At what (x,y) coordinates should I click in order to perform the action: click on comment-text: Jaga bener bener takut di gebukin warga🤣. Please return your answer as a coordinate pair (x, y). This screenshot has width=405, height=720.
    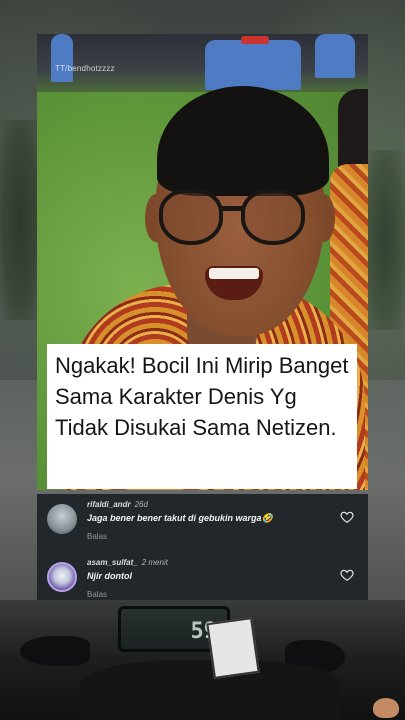
    Looking at the image, I should click on (180, 518).